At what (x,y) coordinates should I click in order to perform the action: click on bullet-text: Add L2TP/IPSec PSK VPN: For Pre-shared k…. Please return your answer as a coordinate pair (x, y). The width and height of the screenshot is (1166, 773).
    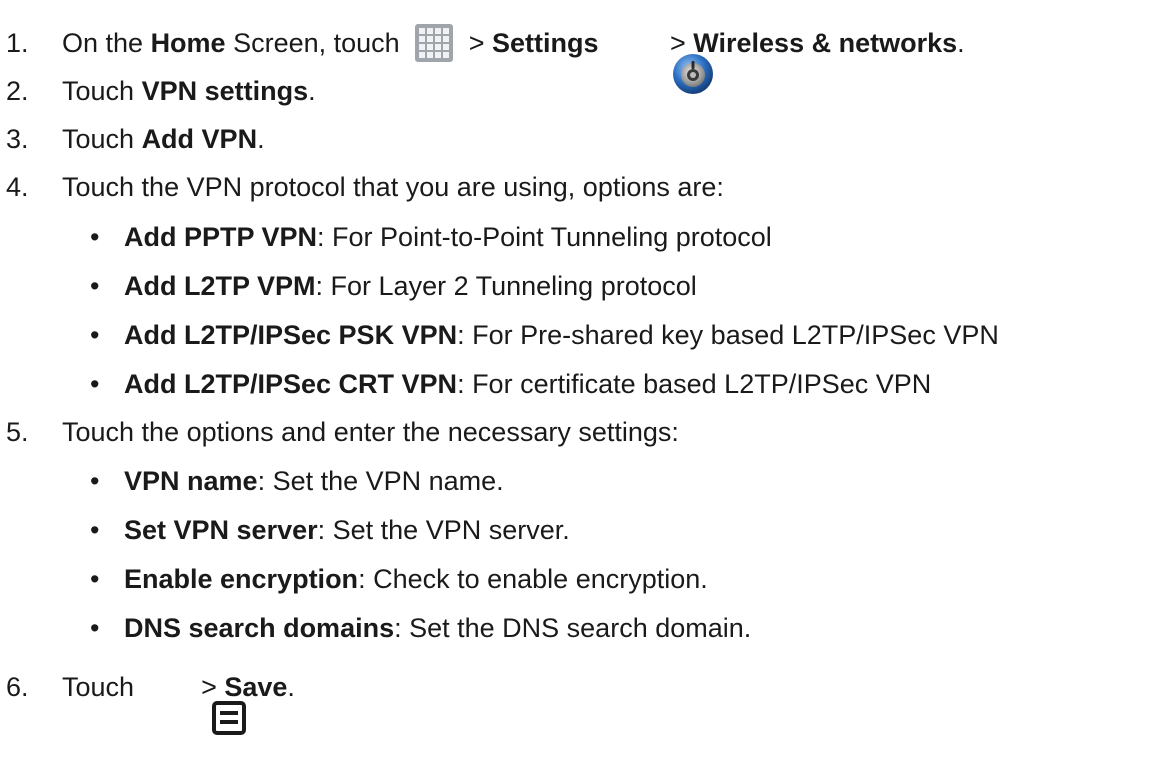
    Looking at the image, I should click on (561, 335).